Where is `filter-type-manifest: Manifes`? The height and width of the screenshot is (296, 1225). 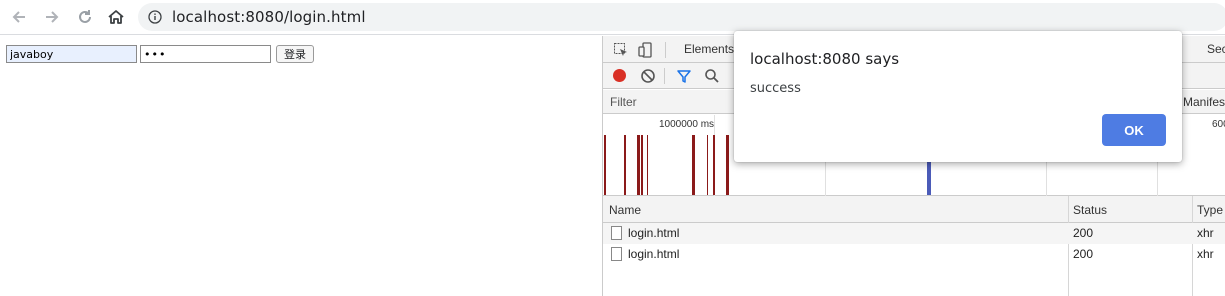 filter-type-manifest: Manifes is located at coordinates (1204, 102).